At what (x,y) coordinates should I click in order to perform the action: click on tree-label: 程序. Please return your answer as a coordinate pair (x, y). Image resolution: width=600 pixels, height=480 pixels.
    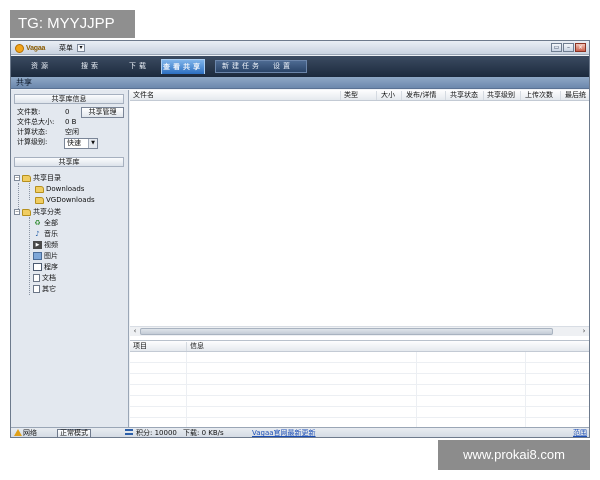
    Looking at the image, I should click on (51, 267).